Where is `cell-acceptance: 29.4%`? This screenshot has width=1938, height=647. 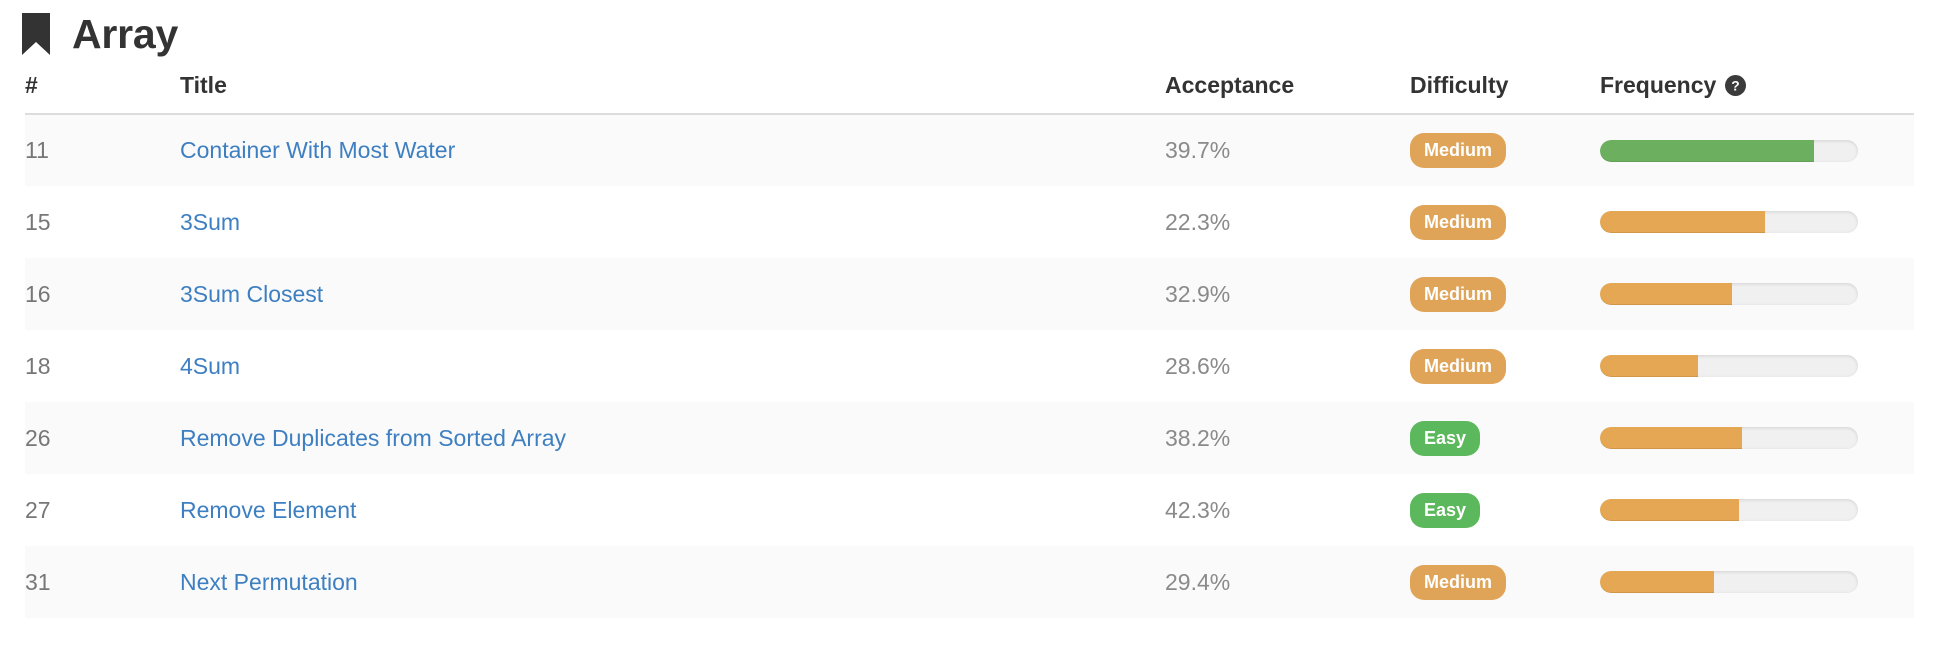 cell-acceptance: 29.4% is located at coordinates (1198, 581).